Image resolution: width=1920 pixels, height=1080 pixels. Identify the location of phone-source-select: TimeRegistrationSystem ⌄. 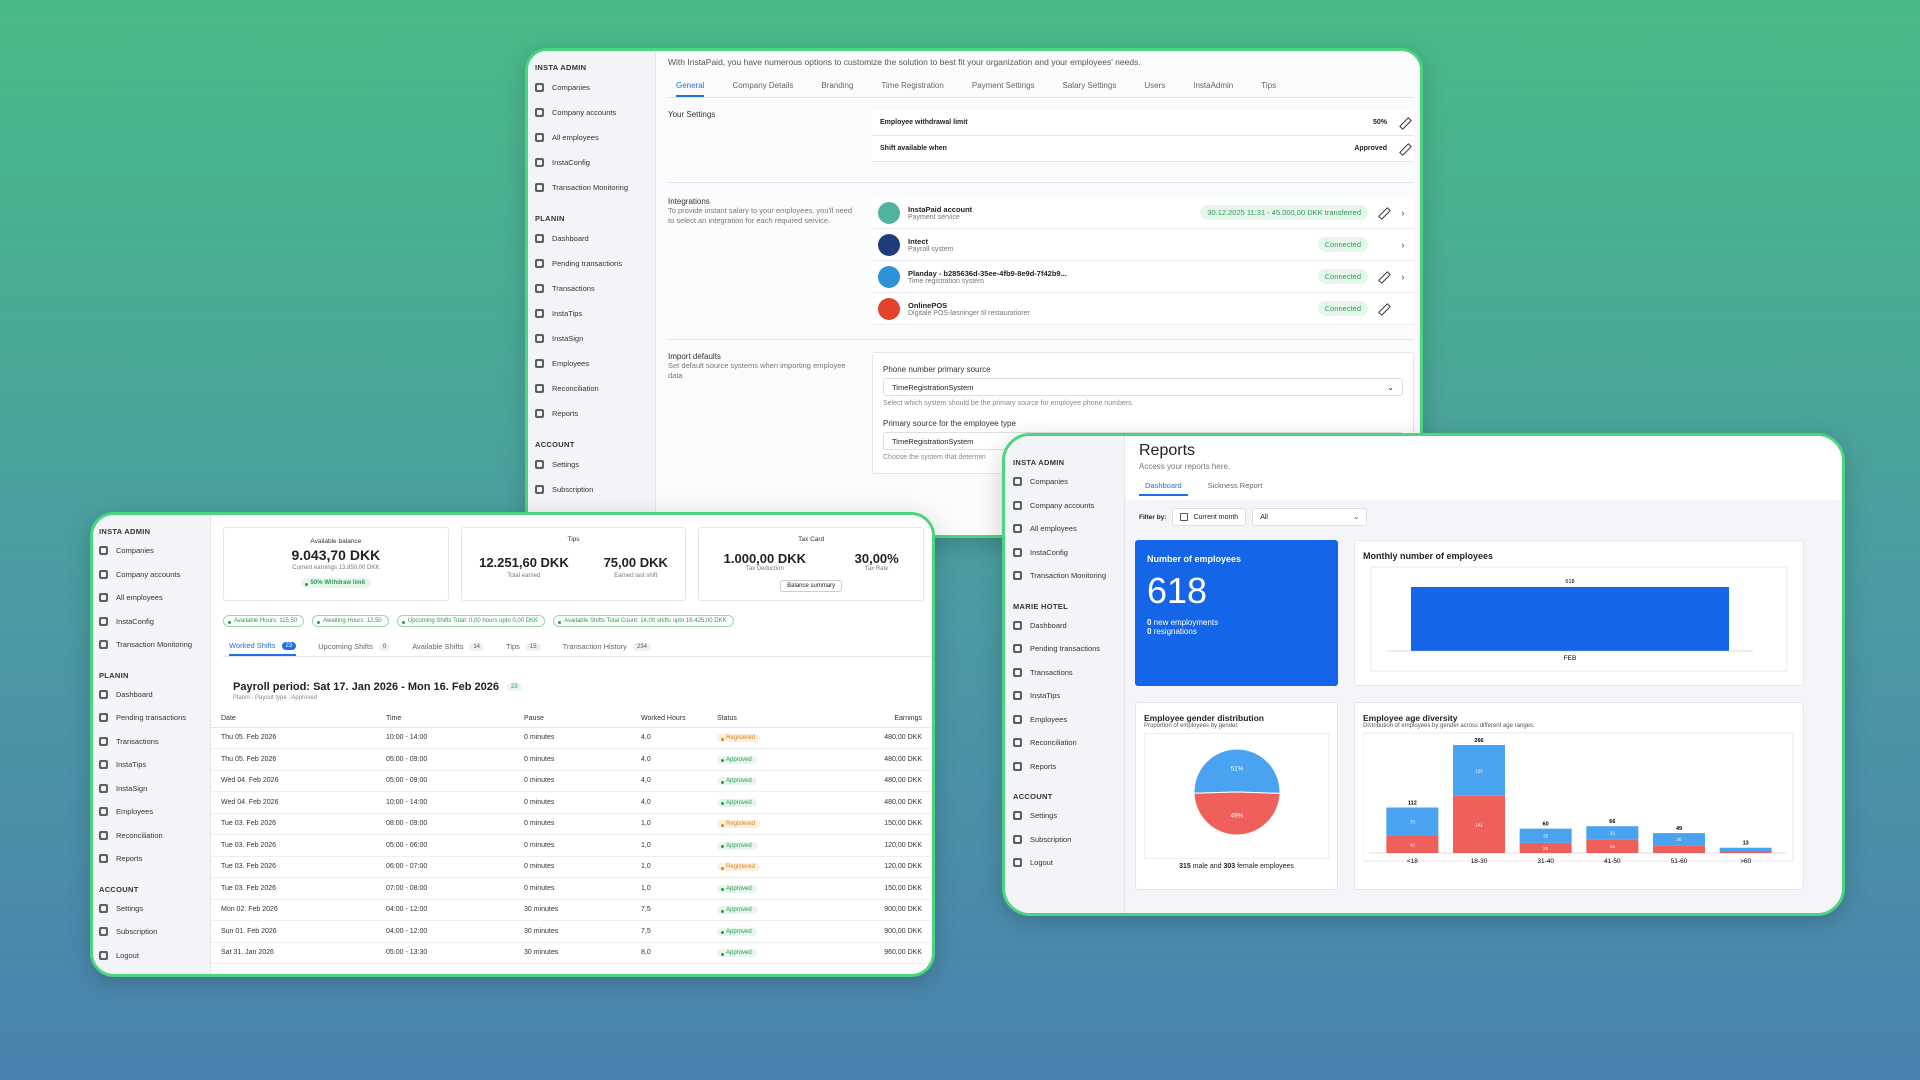
(1143, 387).